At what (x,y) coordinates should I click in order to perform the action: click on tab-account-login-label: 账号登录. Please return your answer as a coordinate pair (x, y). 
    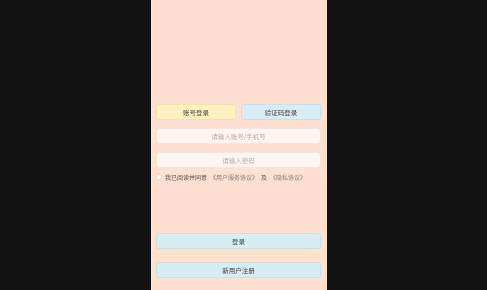
    Looking at the image, I should click on (196, 113).